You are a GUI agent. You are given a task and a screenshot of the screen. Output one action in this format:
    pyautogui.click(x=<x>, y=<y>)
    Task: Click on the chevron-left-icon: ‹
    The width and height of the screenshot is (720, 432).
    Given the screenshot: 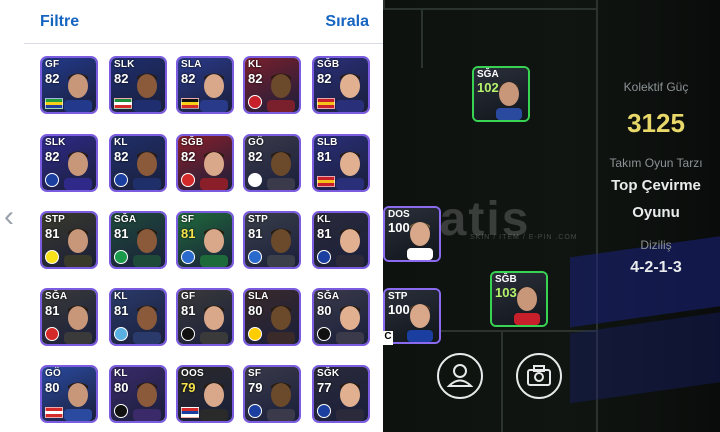 What is the action you would take?
    pyautogui.click(x=9, y=217)
    